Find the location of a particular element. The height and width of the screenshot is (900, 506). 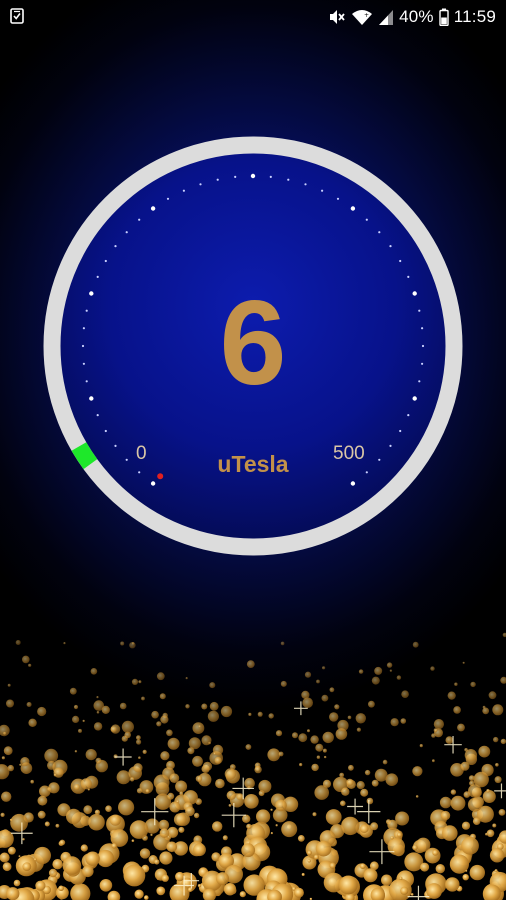

gauge-value: 6 is located at coordinates (253, 343).